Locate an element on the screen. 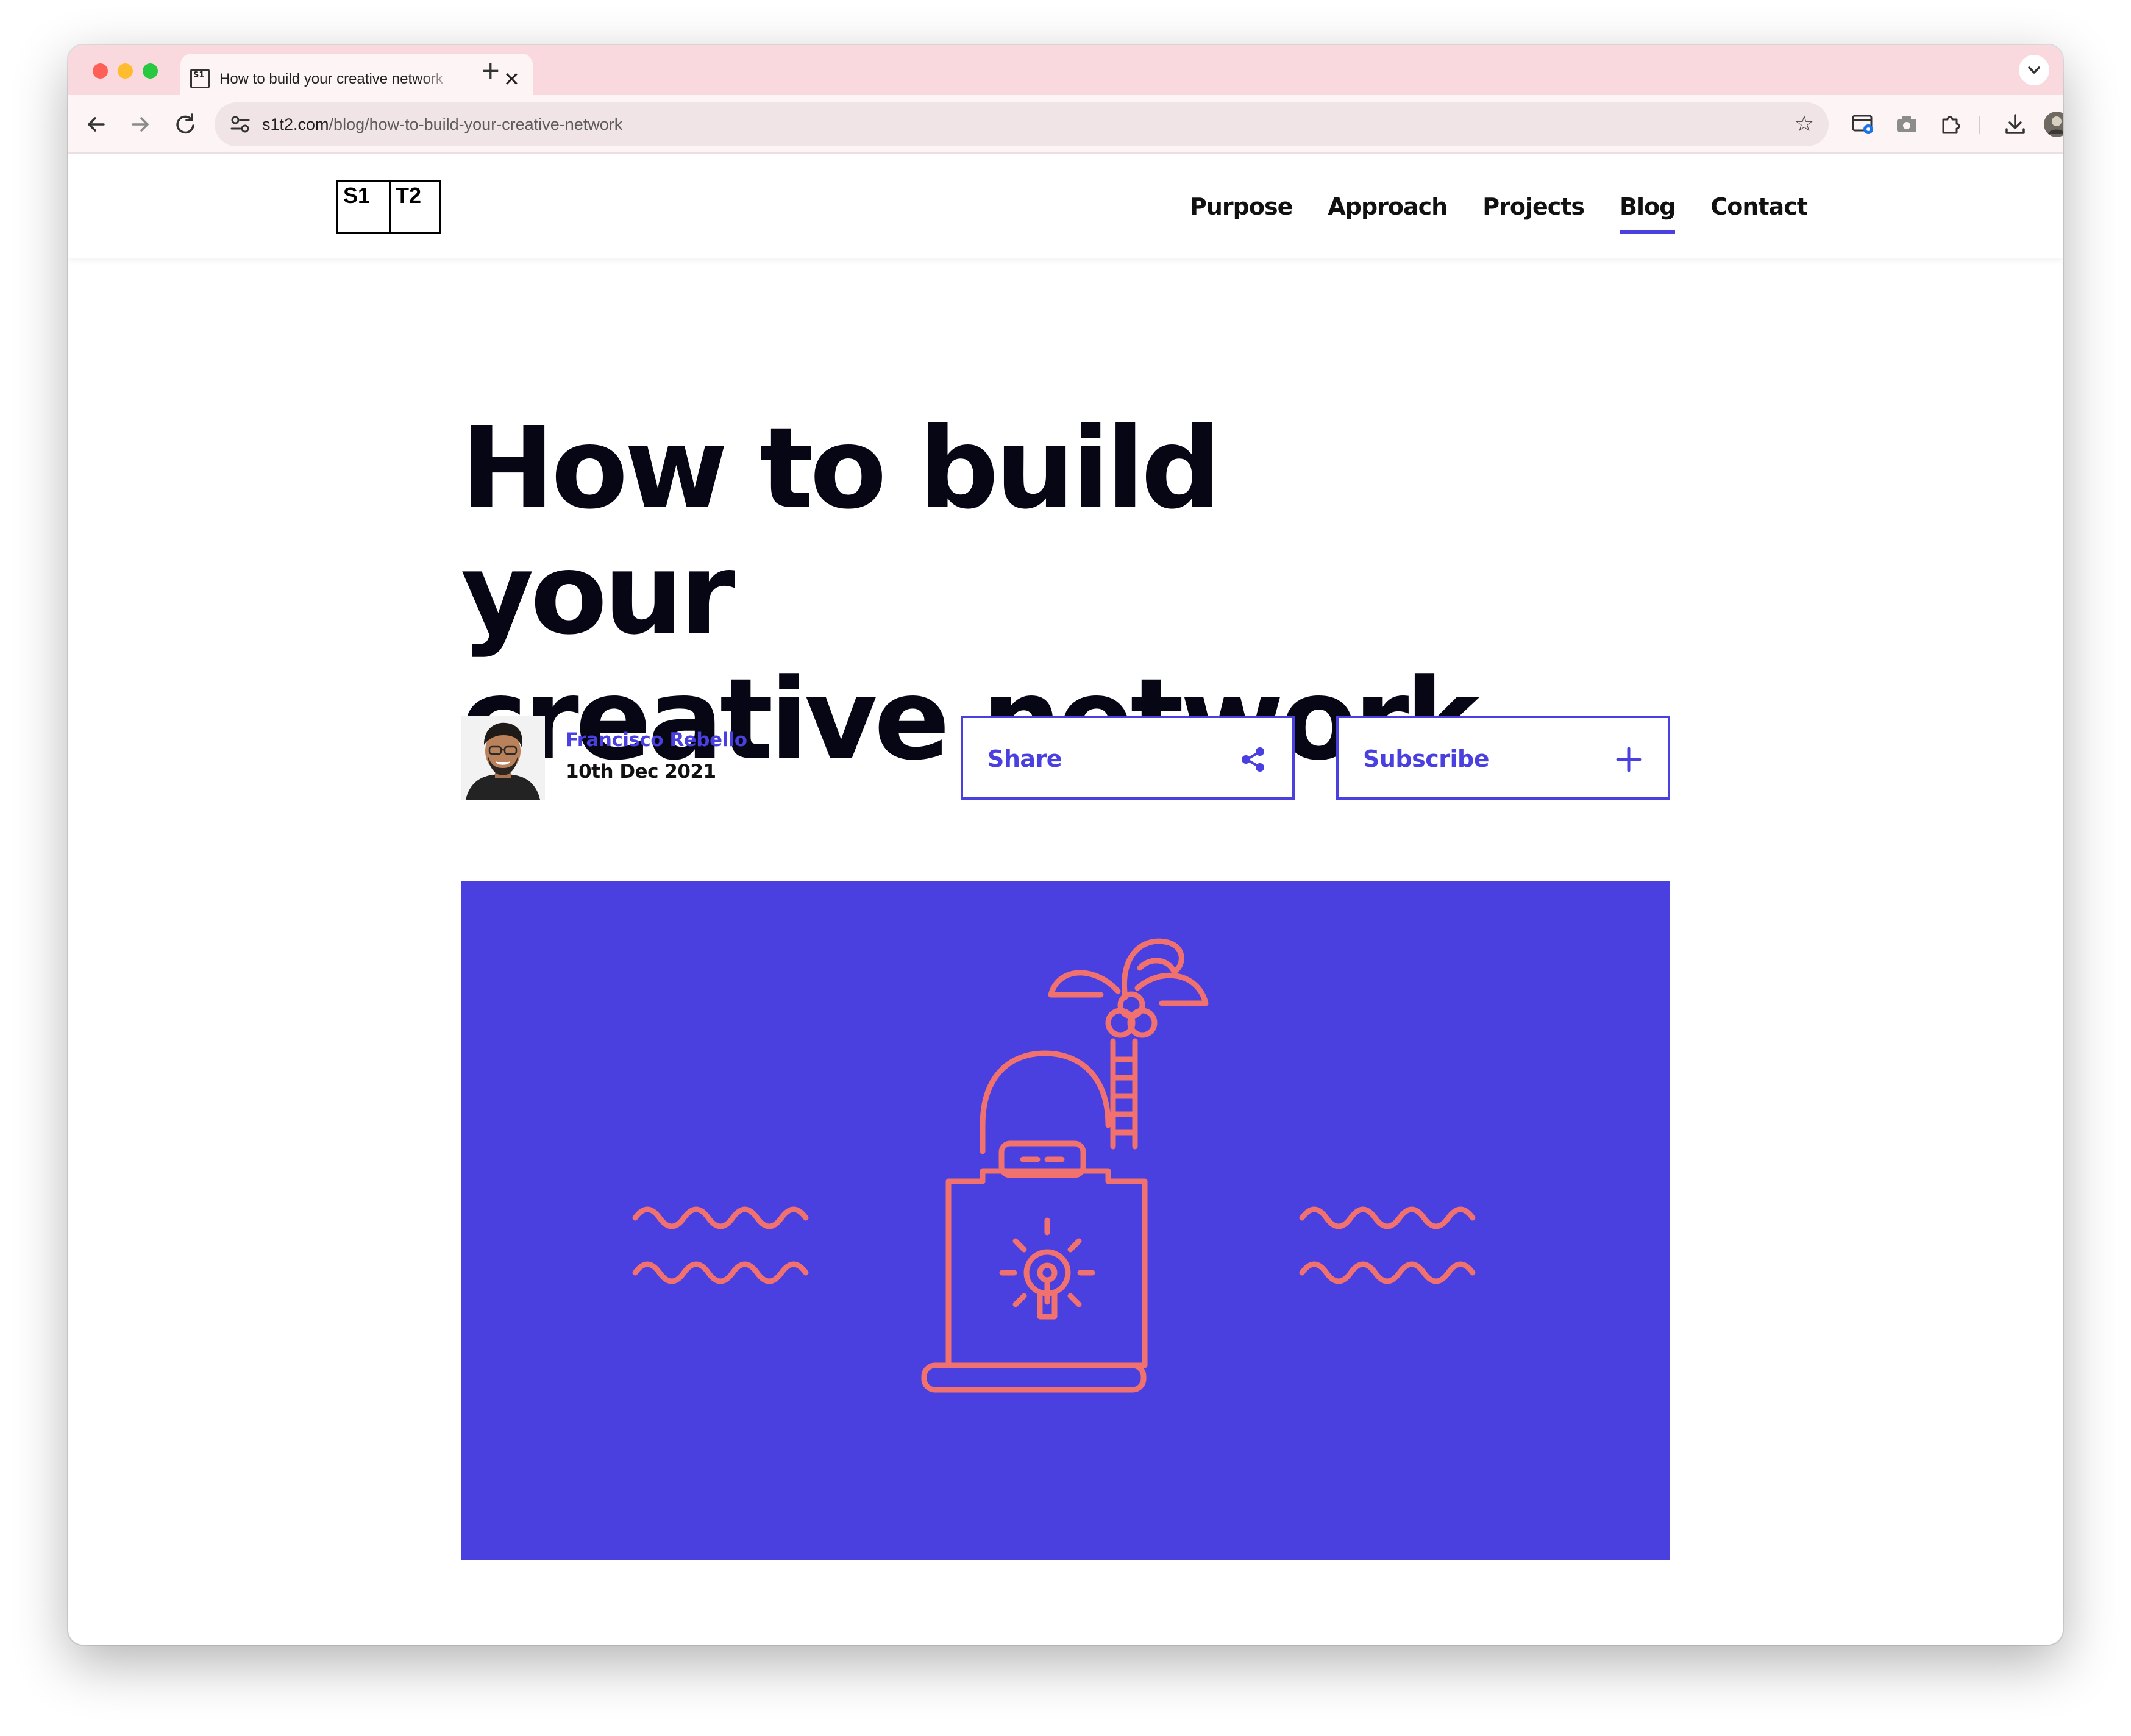  logo-right-cell: T2 is located at coordinates (414, 207).